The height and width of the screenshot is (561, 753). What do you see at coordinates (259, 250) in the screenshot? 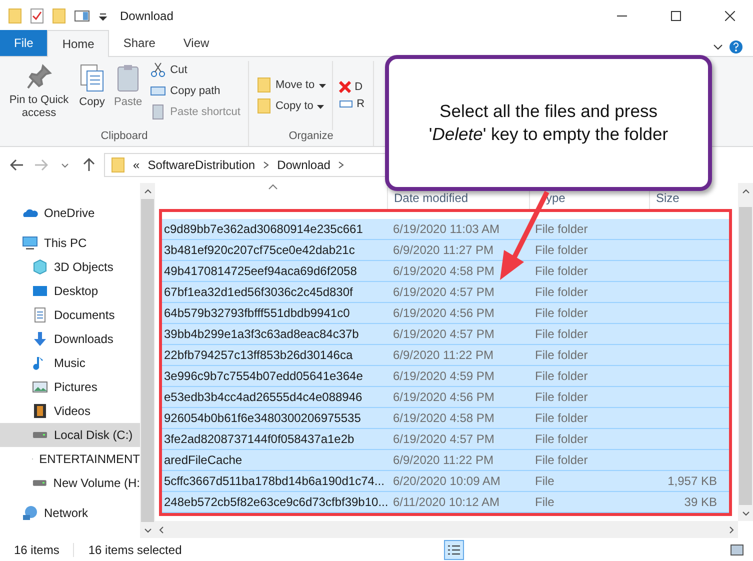
I see `file-name: 3b481ef920c207cf75ce0e42dab21c` at bounding box center [259, 250].